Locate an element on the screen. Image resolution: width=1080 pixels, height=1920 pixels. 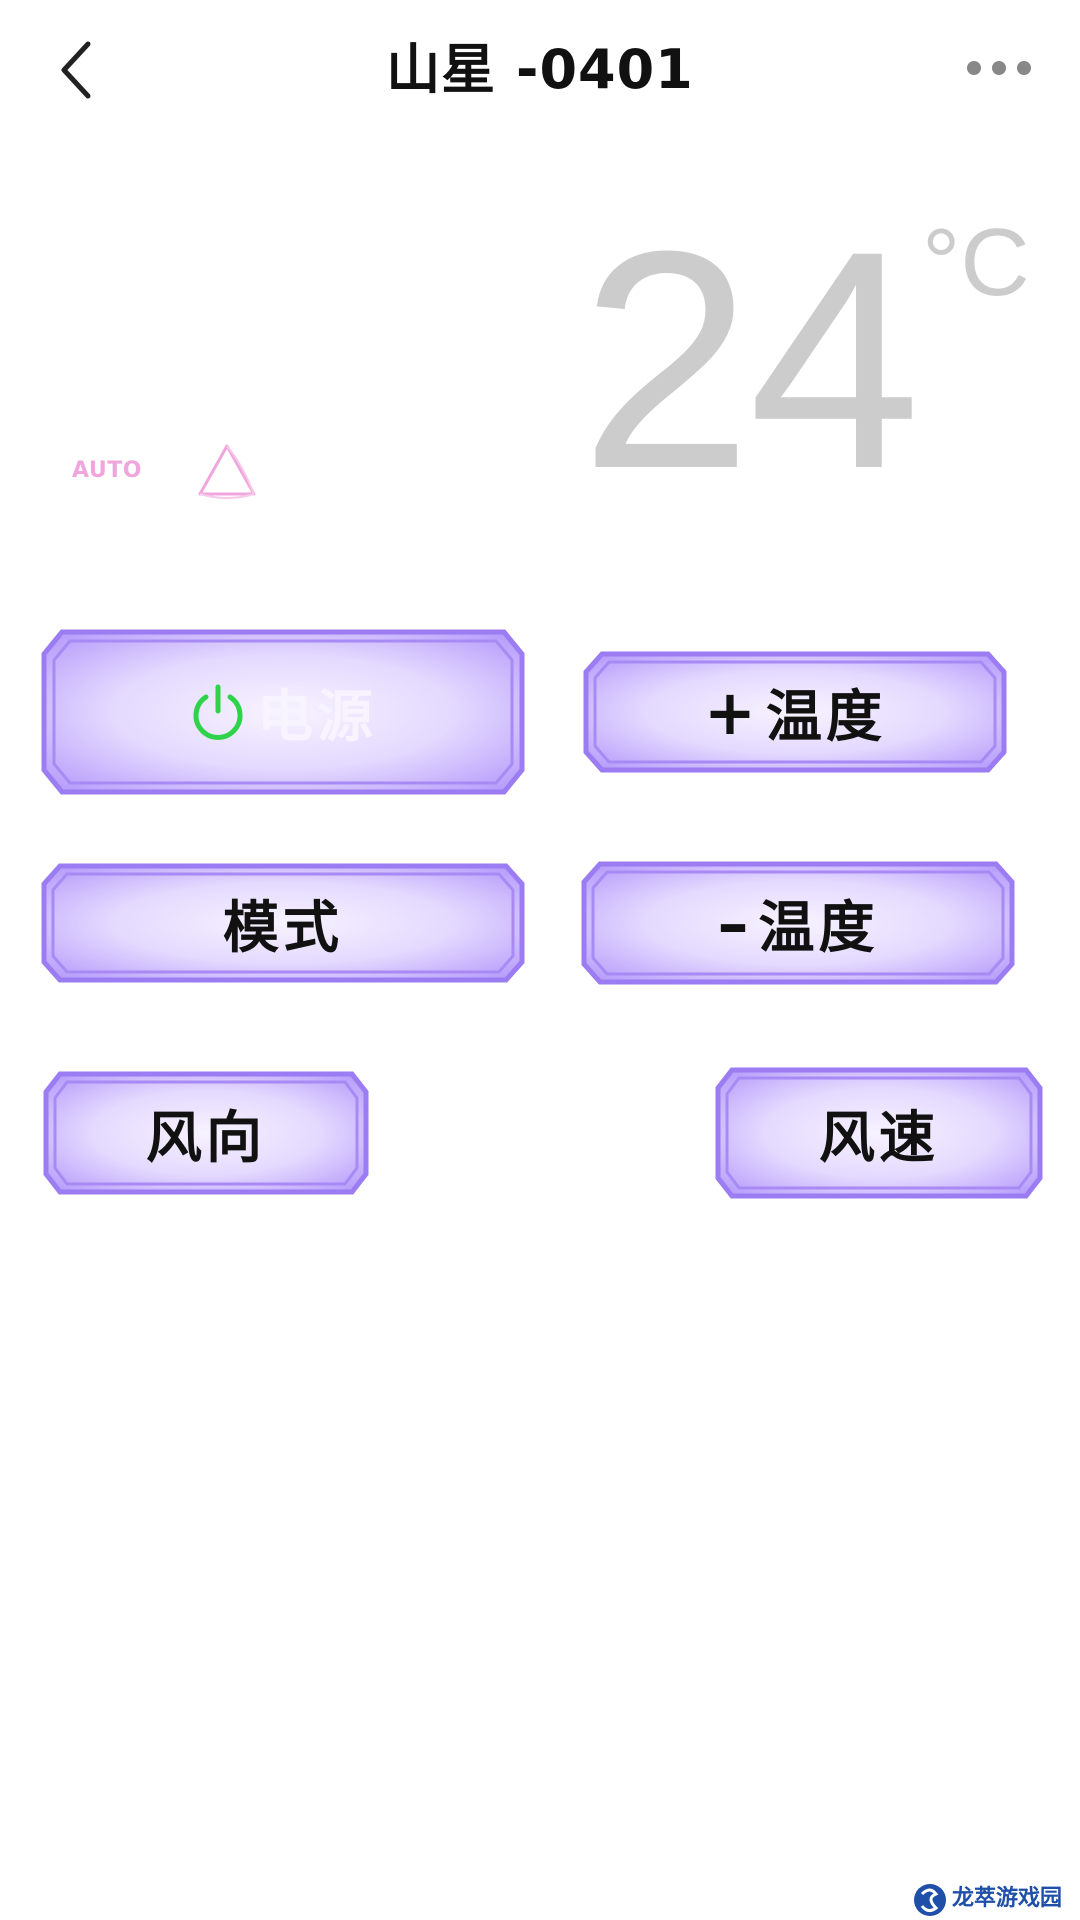
plus-symbol: + is located at coordinates (732, 712).